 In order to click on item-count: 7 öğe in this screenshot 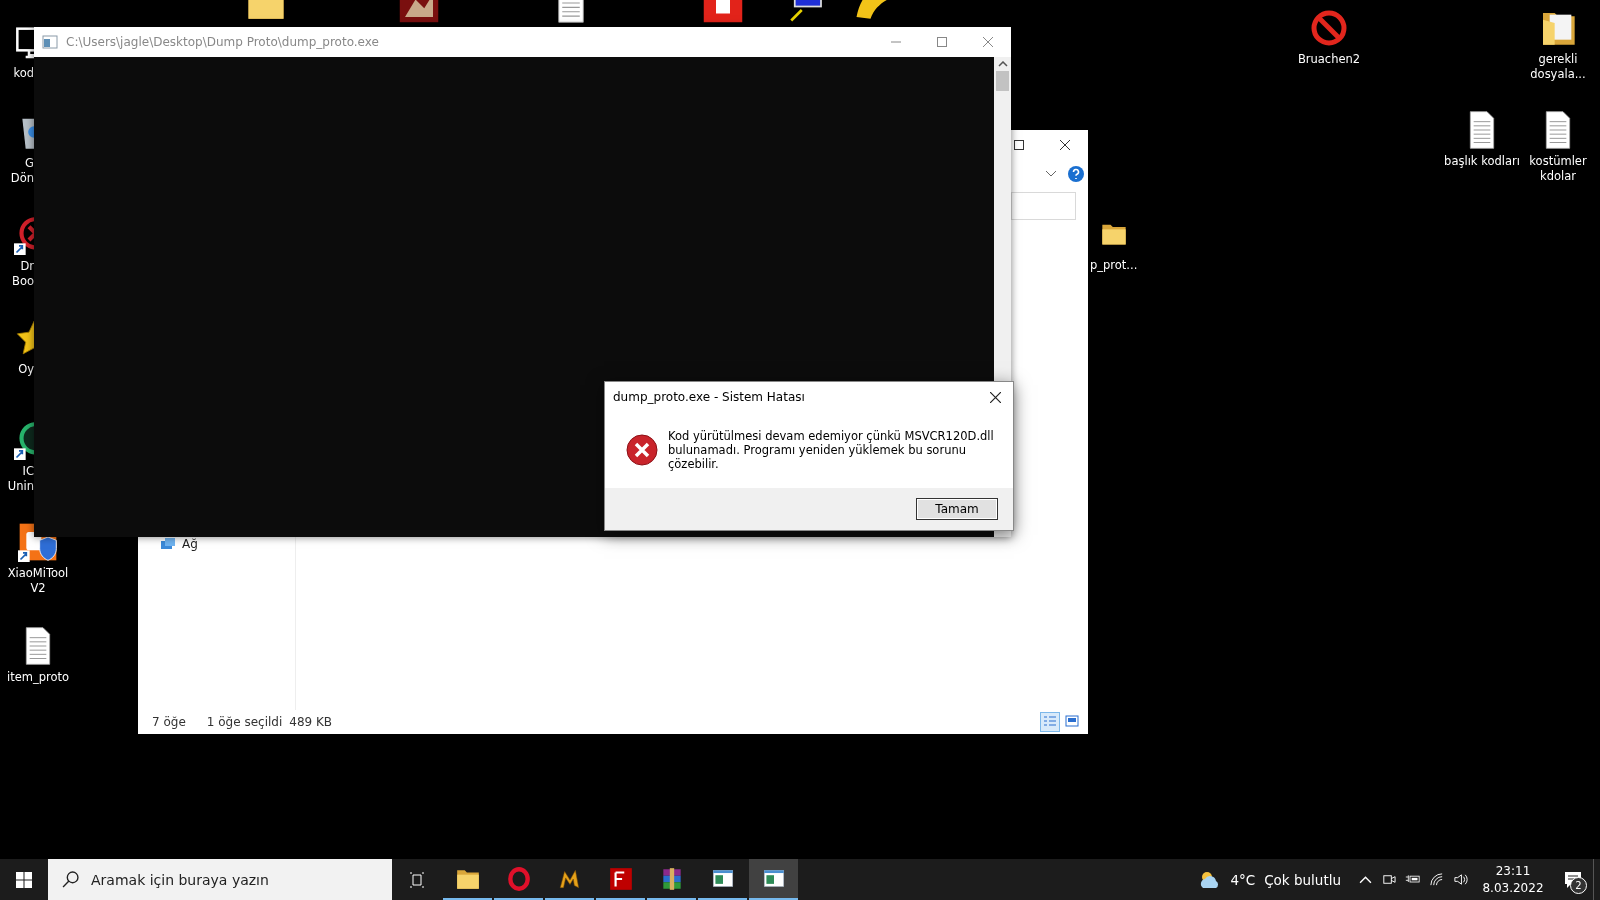, I will do `click(169, 722)`.